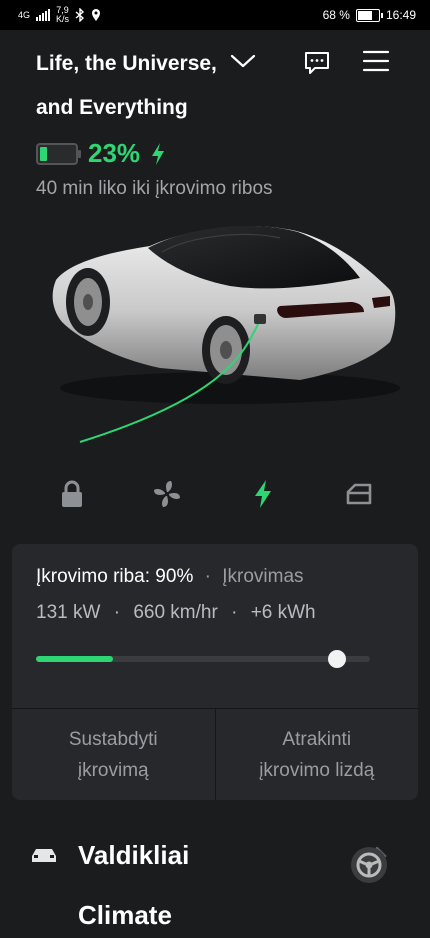 The width and height of the screenshot is (430, 938). Describe the element at coordinates (369, 15) in the screenshot. I see `battery-icon` at that location.